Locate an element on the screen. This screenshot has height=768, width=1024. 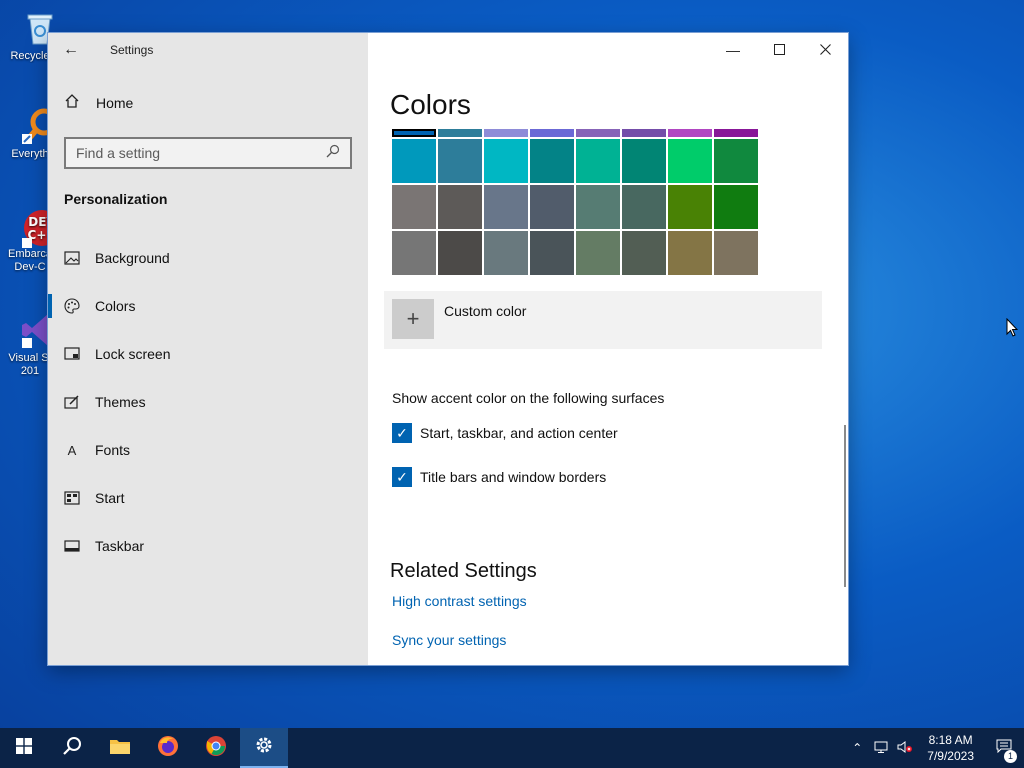
volume-muted-icon is located at coordinates (905, 748).